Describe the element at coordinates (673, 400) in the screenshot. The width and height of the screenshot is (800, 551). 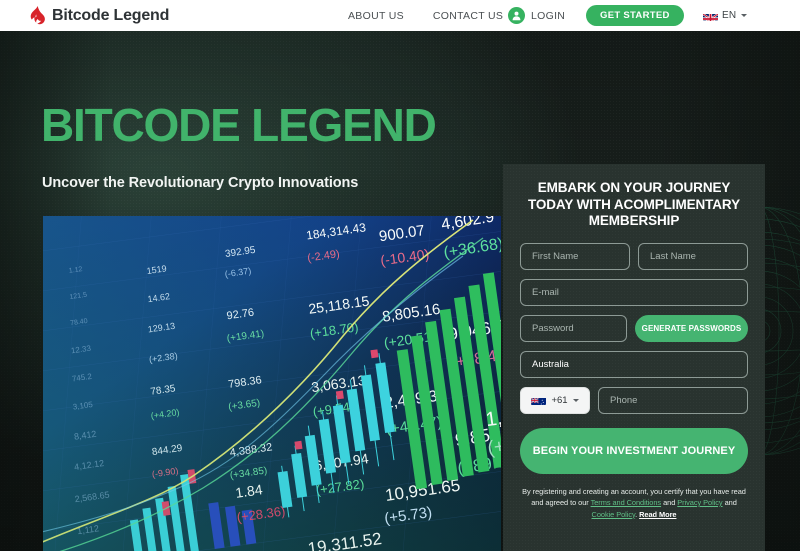
I see `phone-input` at that location.